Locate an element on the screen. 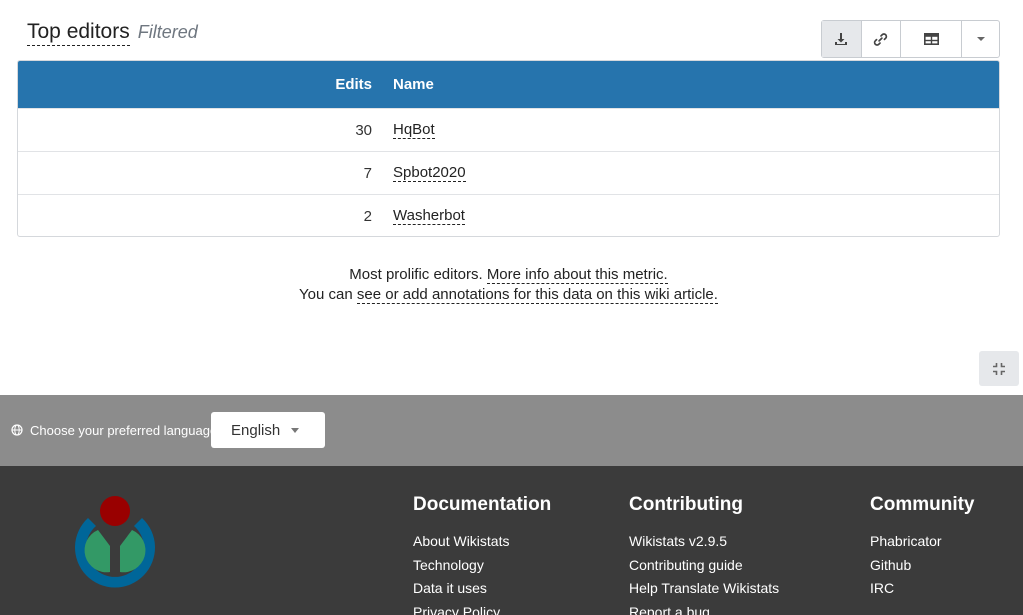 This screenshot has height=615, width=1023. footer-heading-contributing: Contributing is located at coordinates (686, 504).